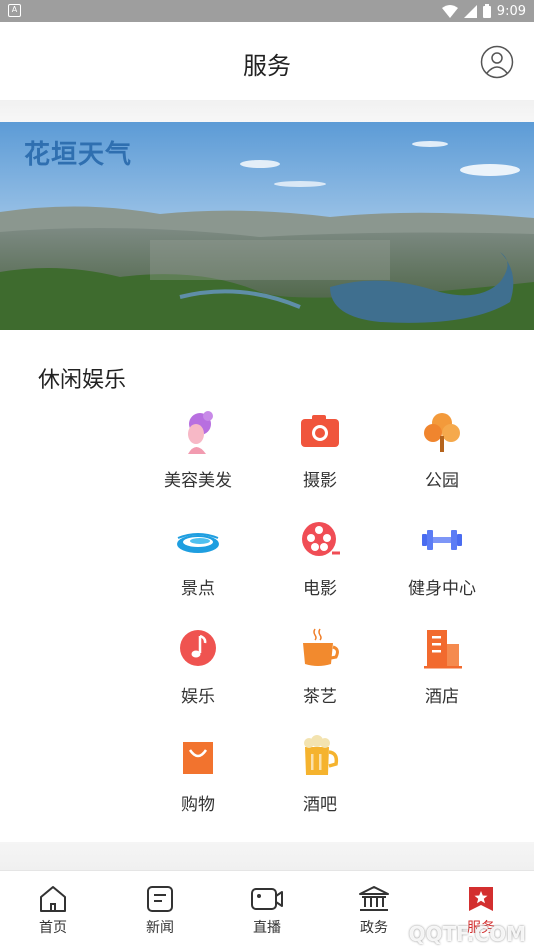  Describe the element at coordinates (267, 899) in the screenshot. I see `video-camera-icon` at that location.